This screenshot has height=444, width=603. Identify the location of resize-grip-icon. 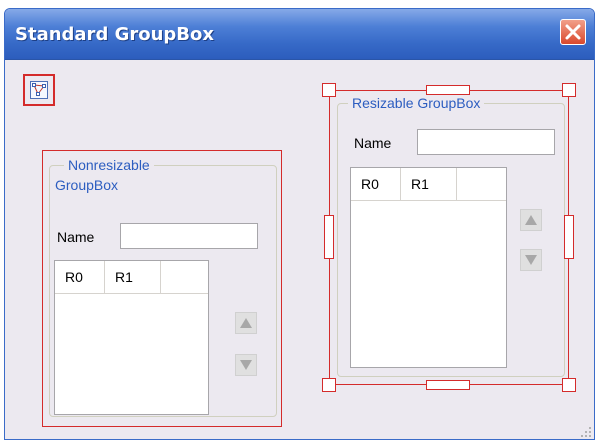
(586, 431).